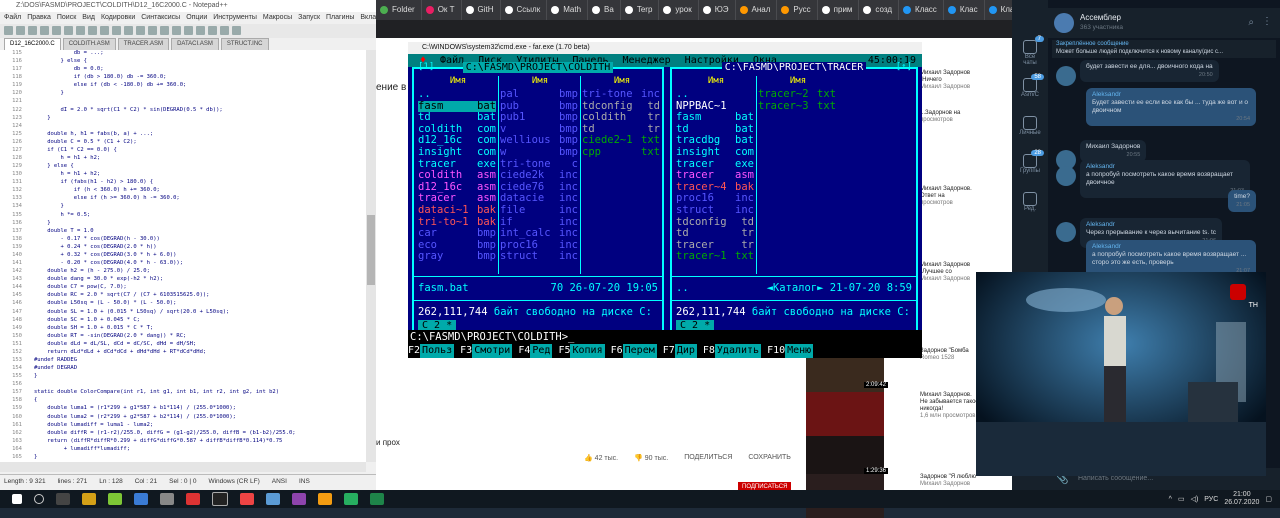 This screenshot has width=1280, height=518. I want to click on clock: 21:00 26.07.2020, so click(1241, 499).